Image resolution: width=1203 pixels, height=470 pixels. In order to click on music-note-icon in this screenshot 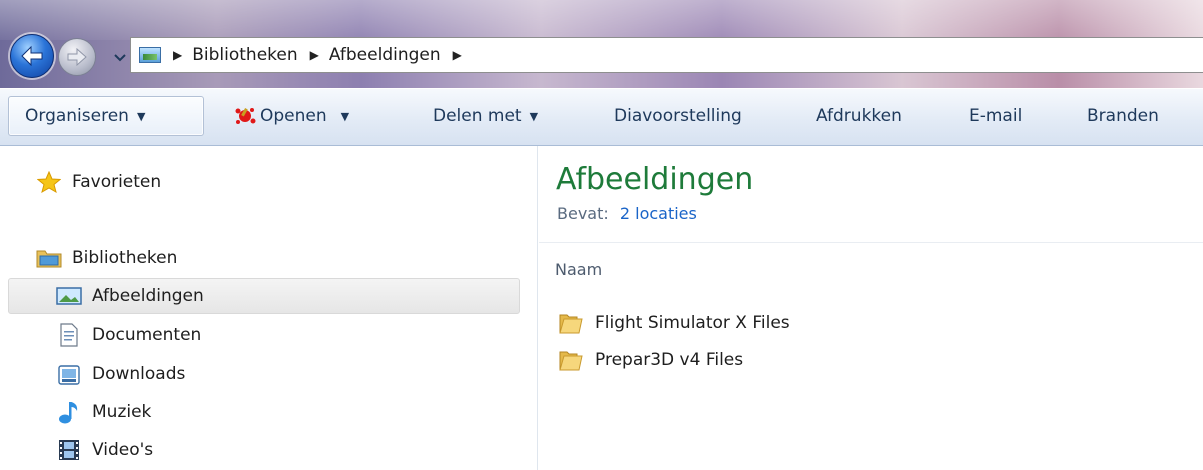, I will do `click(69, 412)`.